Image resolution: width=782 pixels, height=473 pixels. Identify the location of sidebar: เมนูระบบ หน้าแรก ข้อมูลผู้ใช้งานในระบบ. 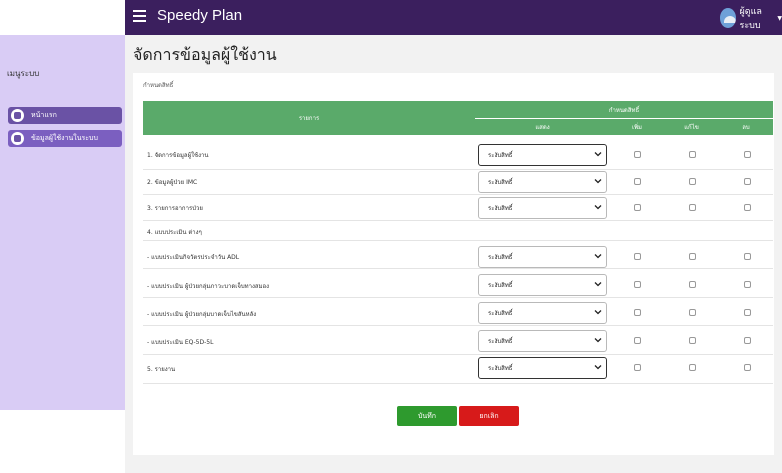
(62, 222).